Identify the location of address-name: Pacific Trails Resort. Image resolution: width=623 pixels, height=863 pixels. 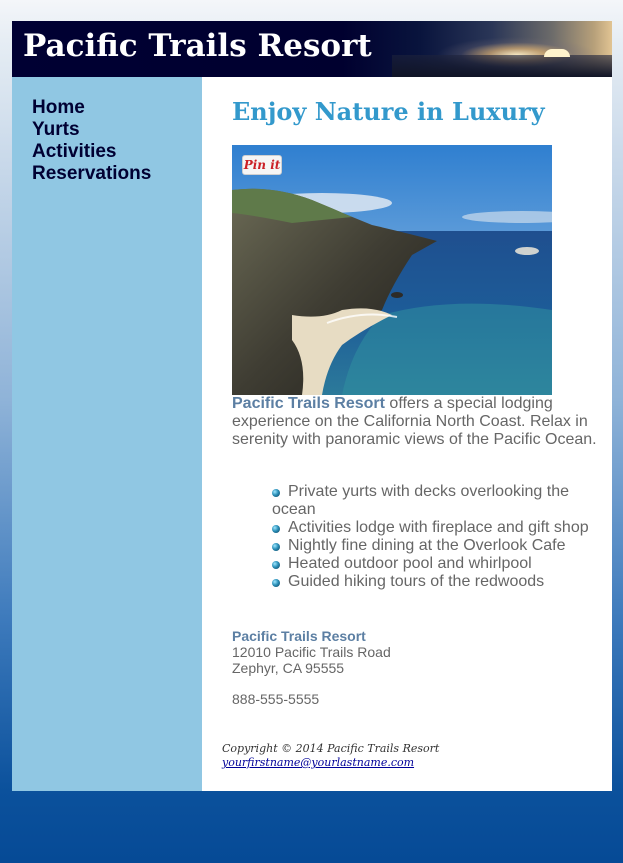
(299, 636).